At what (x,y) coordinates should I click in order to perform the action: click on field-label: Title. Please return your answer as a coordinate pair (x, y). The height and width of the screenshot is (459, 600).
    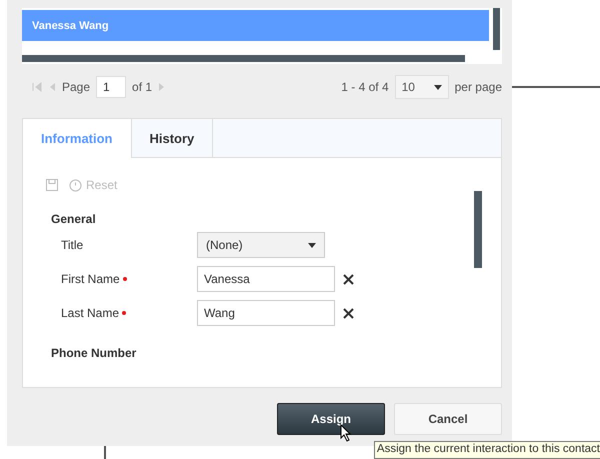
    Looking at the image, I should click on (72, 245).